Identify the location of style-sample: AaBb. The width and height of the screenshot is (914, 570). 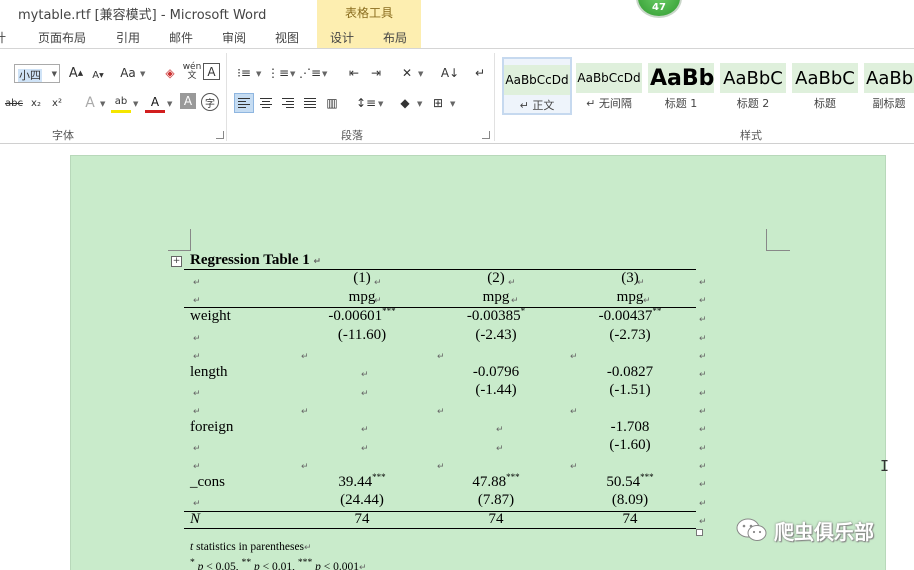
(681, 78).